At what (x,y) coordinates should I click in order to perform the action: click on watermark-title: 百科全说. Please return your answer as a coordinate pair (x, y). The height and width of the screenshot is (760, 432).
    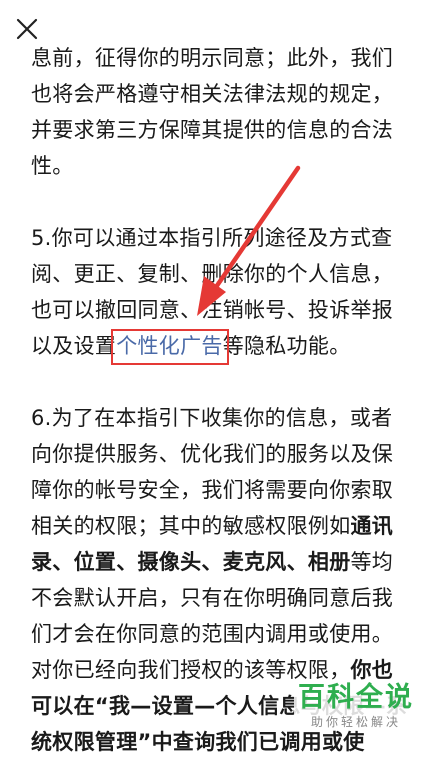
    Looking at the image, I should click on (356, 698).